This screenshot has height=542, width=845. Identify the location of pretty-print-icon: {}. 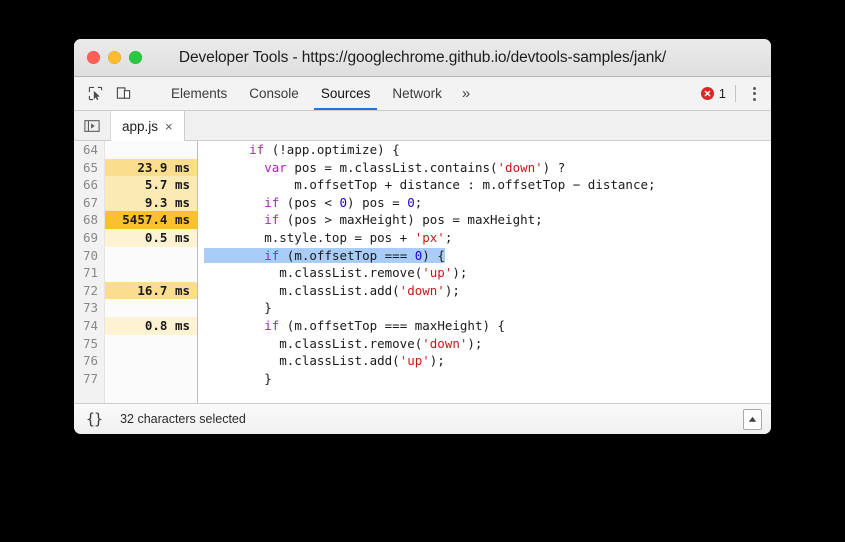
(94, 419).